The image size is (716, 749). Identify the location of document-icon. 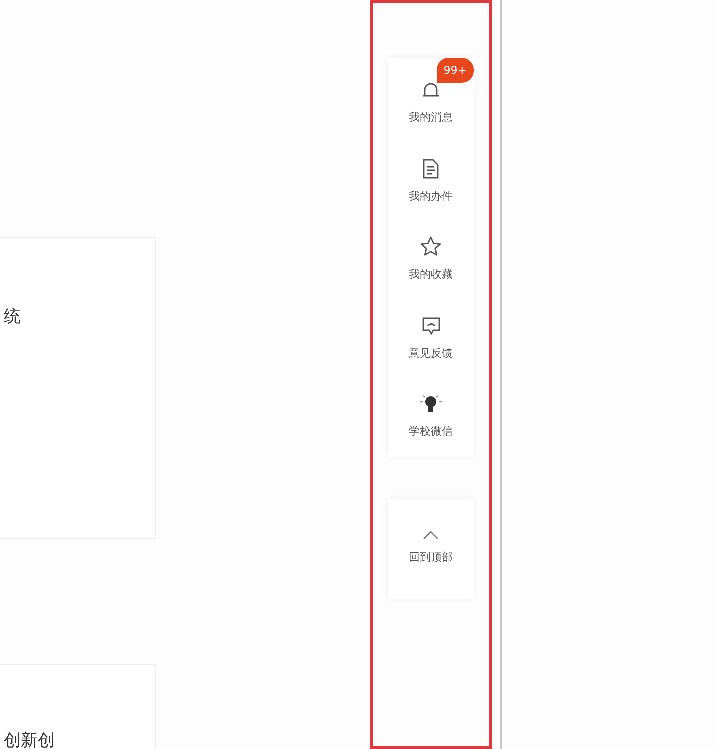
(431, 168).